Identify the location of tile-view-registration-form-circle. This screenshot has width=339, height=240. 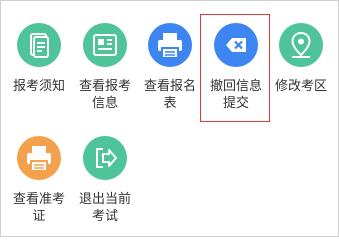
(170, 45).